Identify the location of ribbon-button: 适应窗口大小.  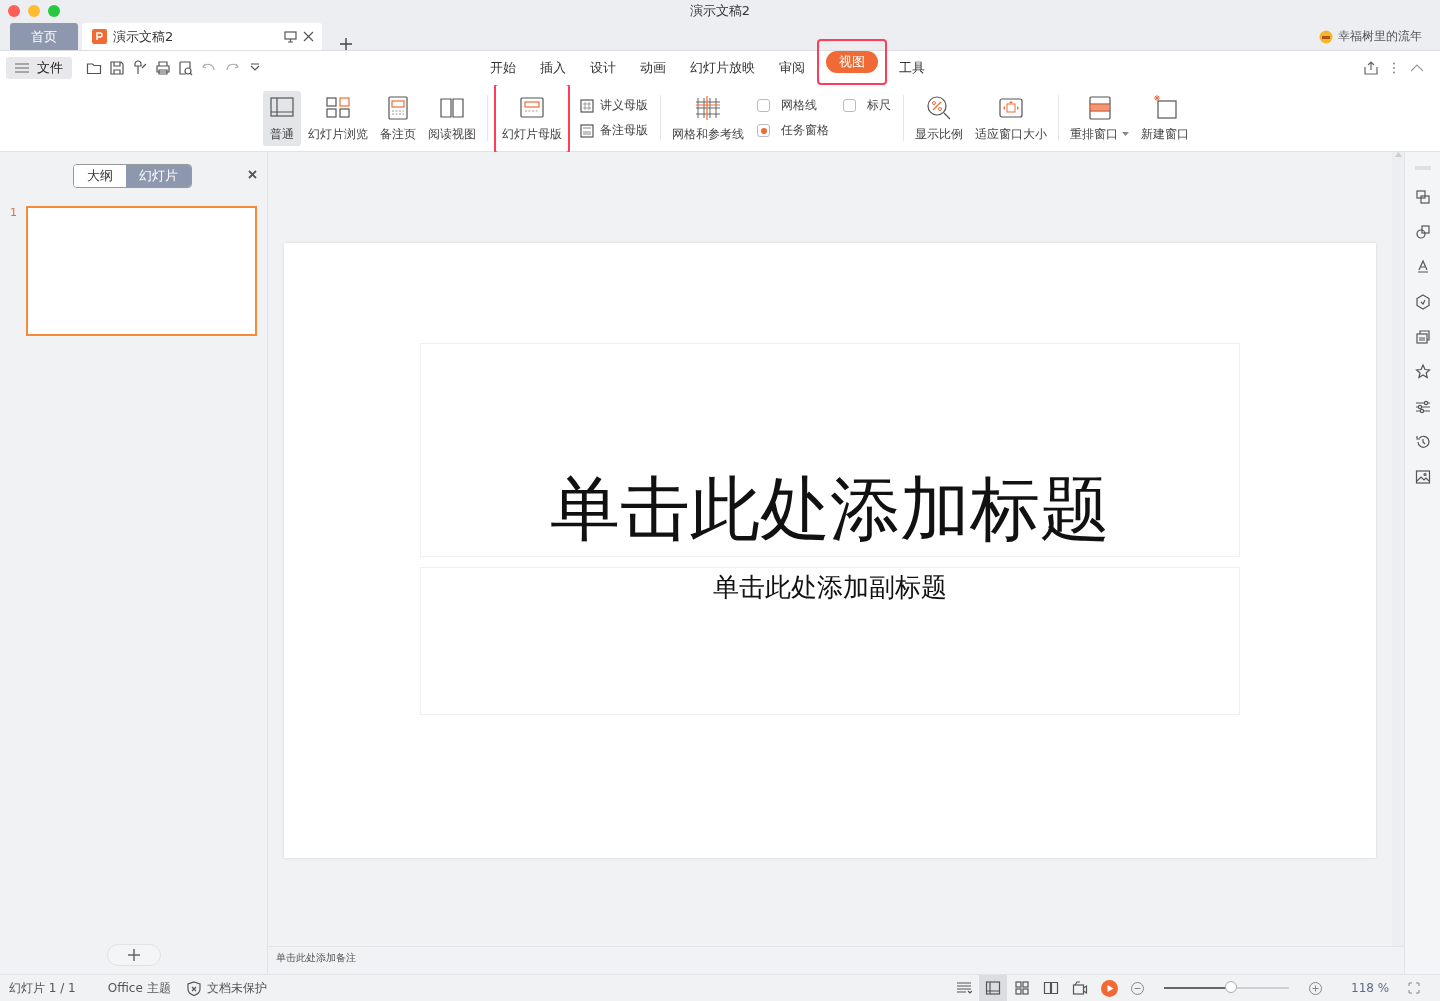
(1011, 118).